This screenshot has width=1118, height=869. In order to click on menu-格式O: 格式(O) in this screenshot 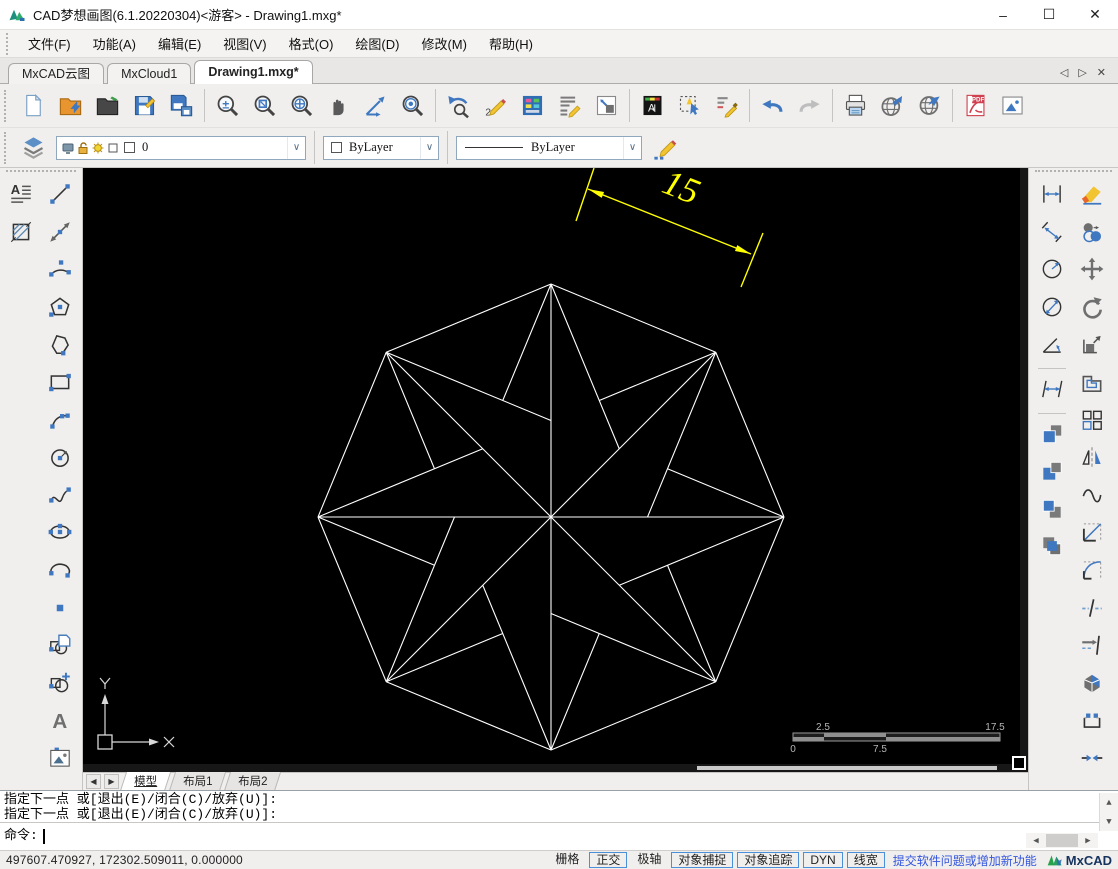, I will do `click(311, 43)`.